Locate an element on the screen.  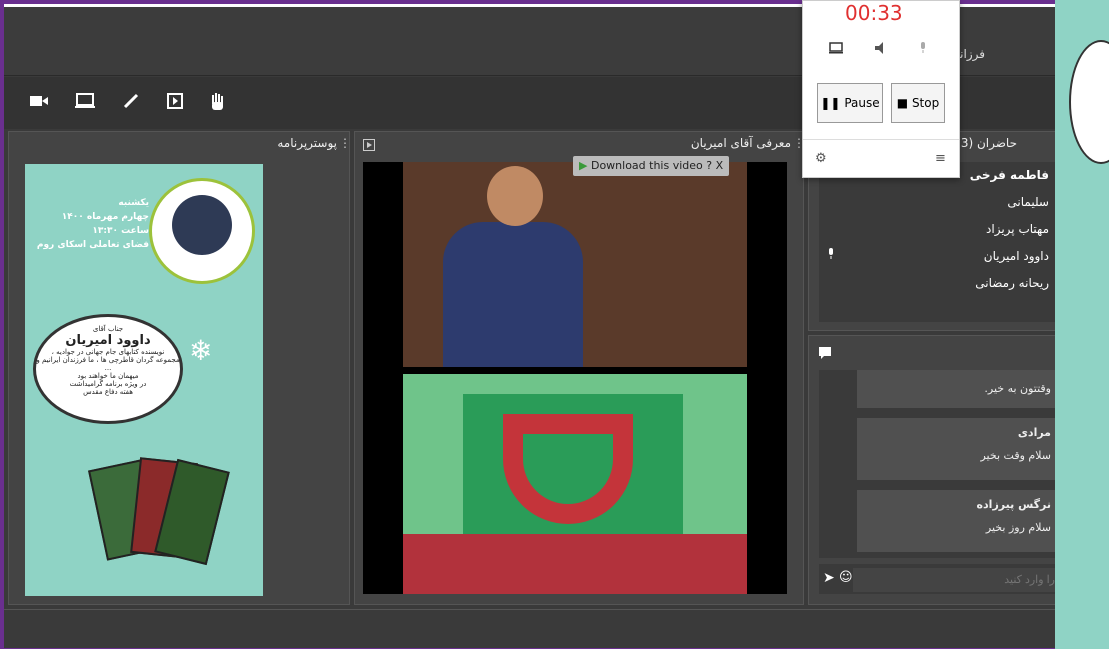
emoji-icon: ☺ is located at coordinates (846, 577).